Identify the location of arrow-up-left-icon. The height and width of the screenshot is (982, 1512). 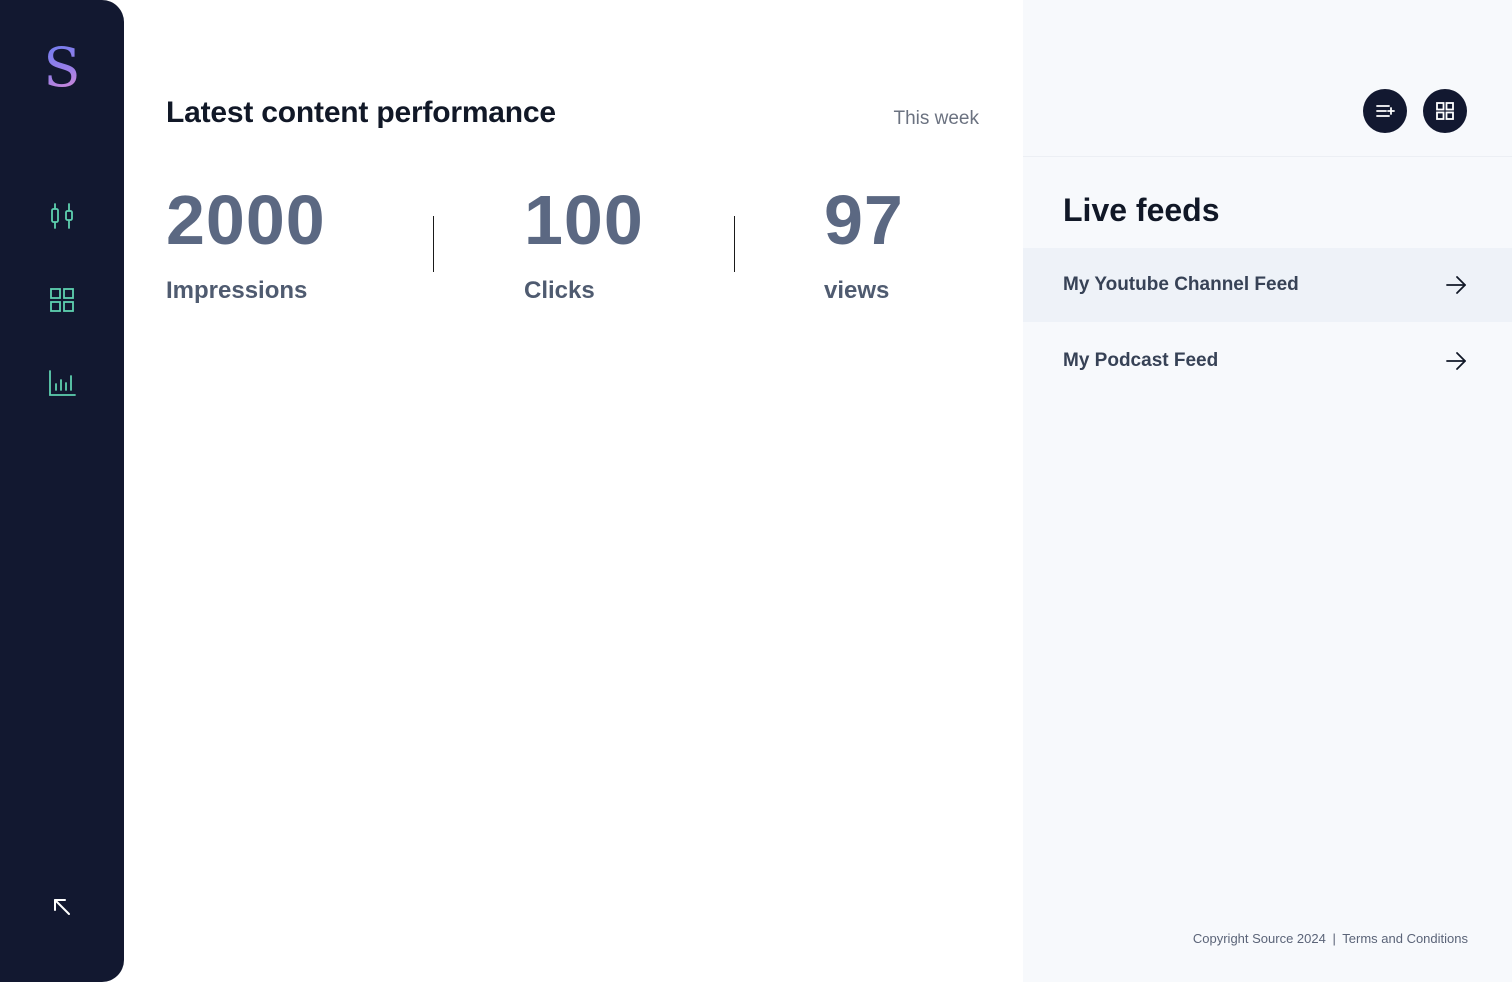
(62, 907).